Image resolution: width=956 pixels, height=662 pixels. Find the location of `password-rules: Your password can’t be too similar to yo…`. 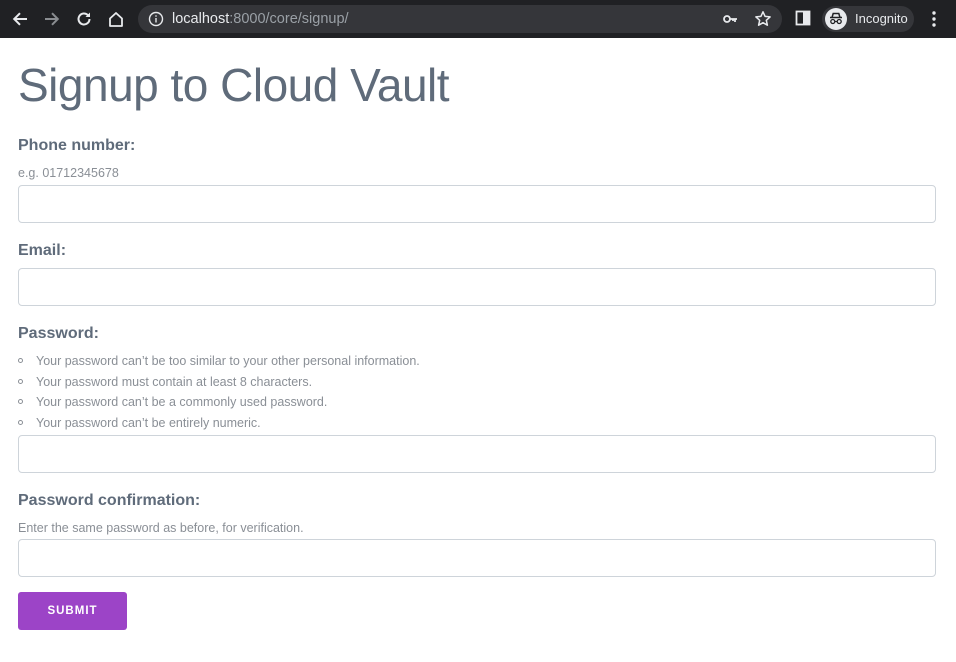

password-rules: Your password can’t be too similar to yo… is located at coordinates (219, 394).